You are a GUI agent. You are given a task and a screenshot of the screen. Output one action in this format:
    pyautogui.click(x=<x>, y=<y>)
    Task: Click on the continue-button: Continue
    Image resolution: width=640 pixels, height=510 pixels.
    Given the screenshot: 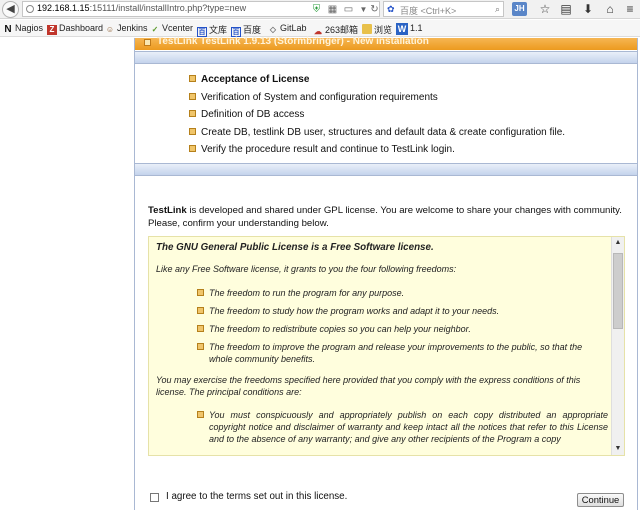 What is the action you would take?
    pyautogui.click(x=600, y=500)
    